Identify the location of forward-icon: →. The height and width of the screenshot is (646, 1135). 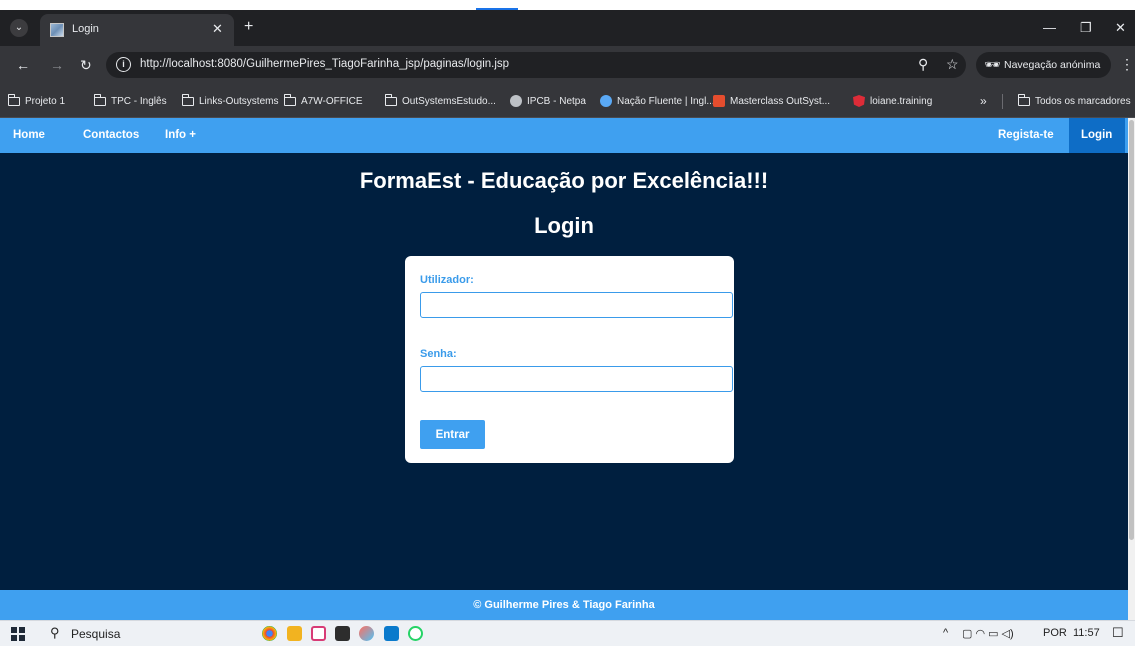
(57, 65).